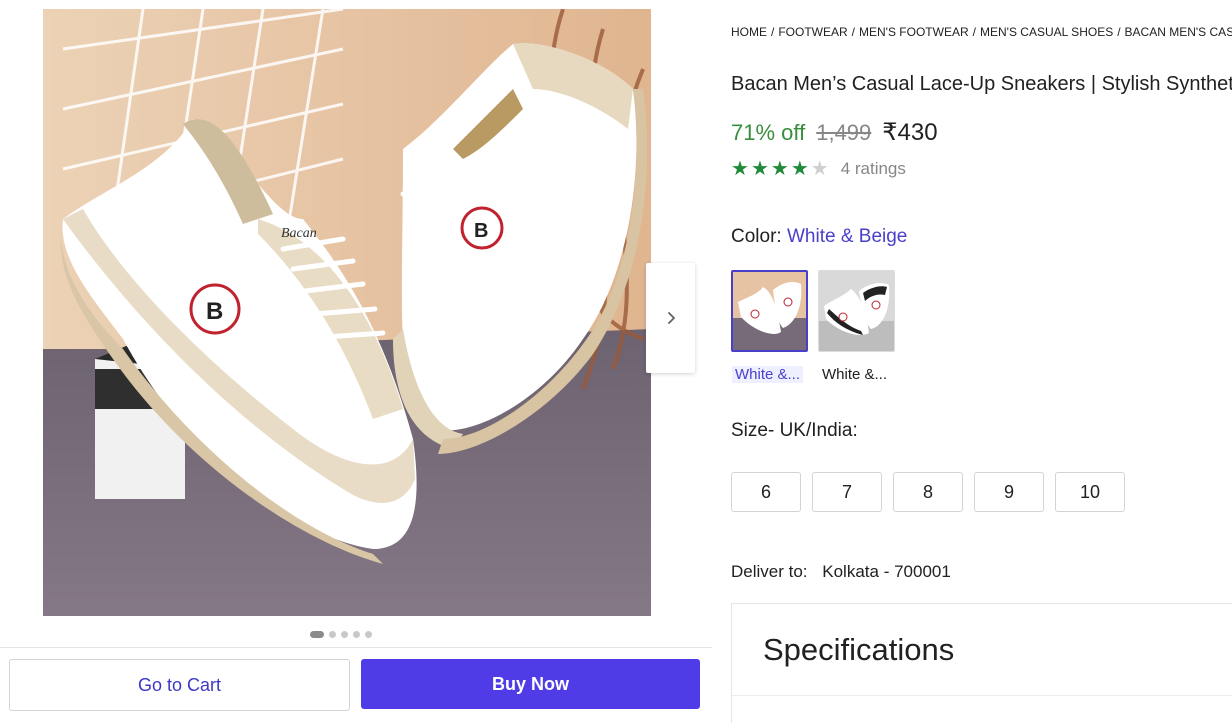 The height and width of the screenshot is (724, 1232). Describe the element at coordinates (766, 492) in the screenshot. I see `size-option-6: 6` at that location.